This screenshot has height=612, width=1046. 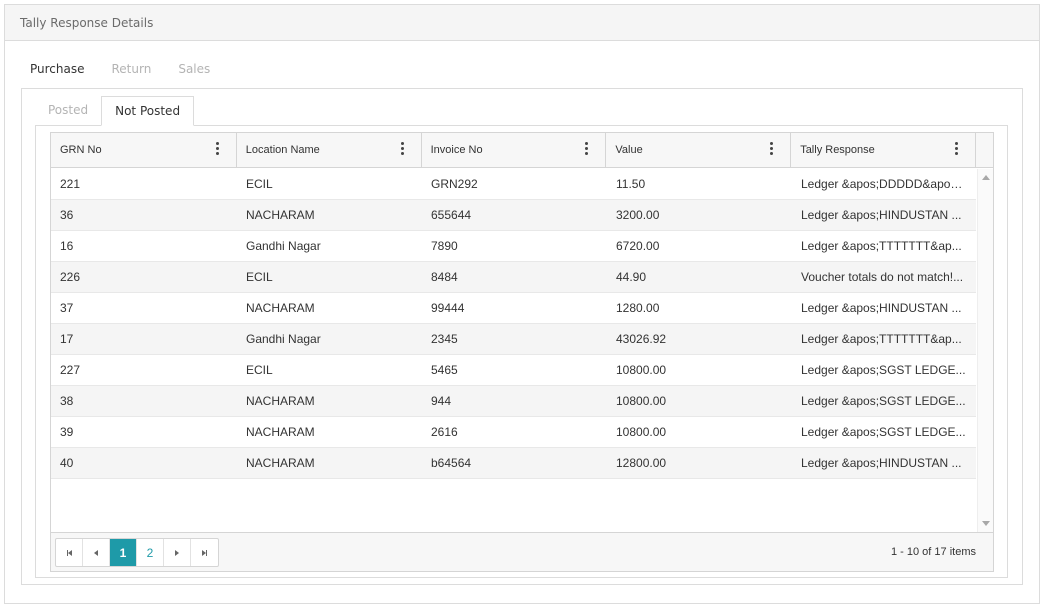 I want to click on table-cell: 2345, so click(x=444, y=339).